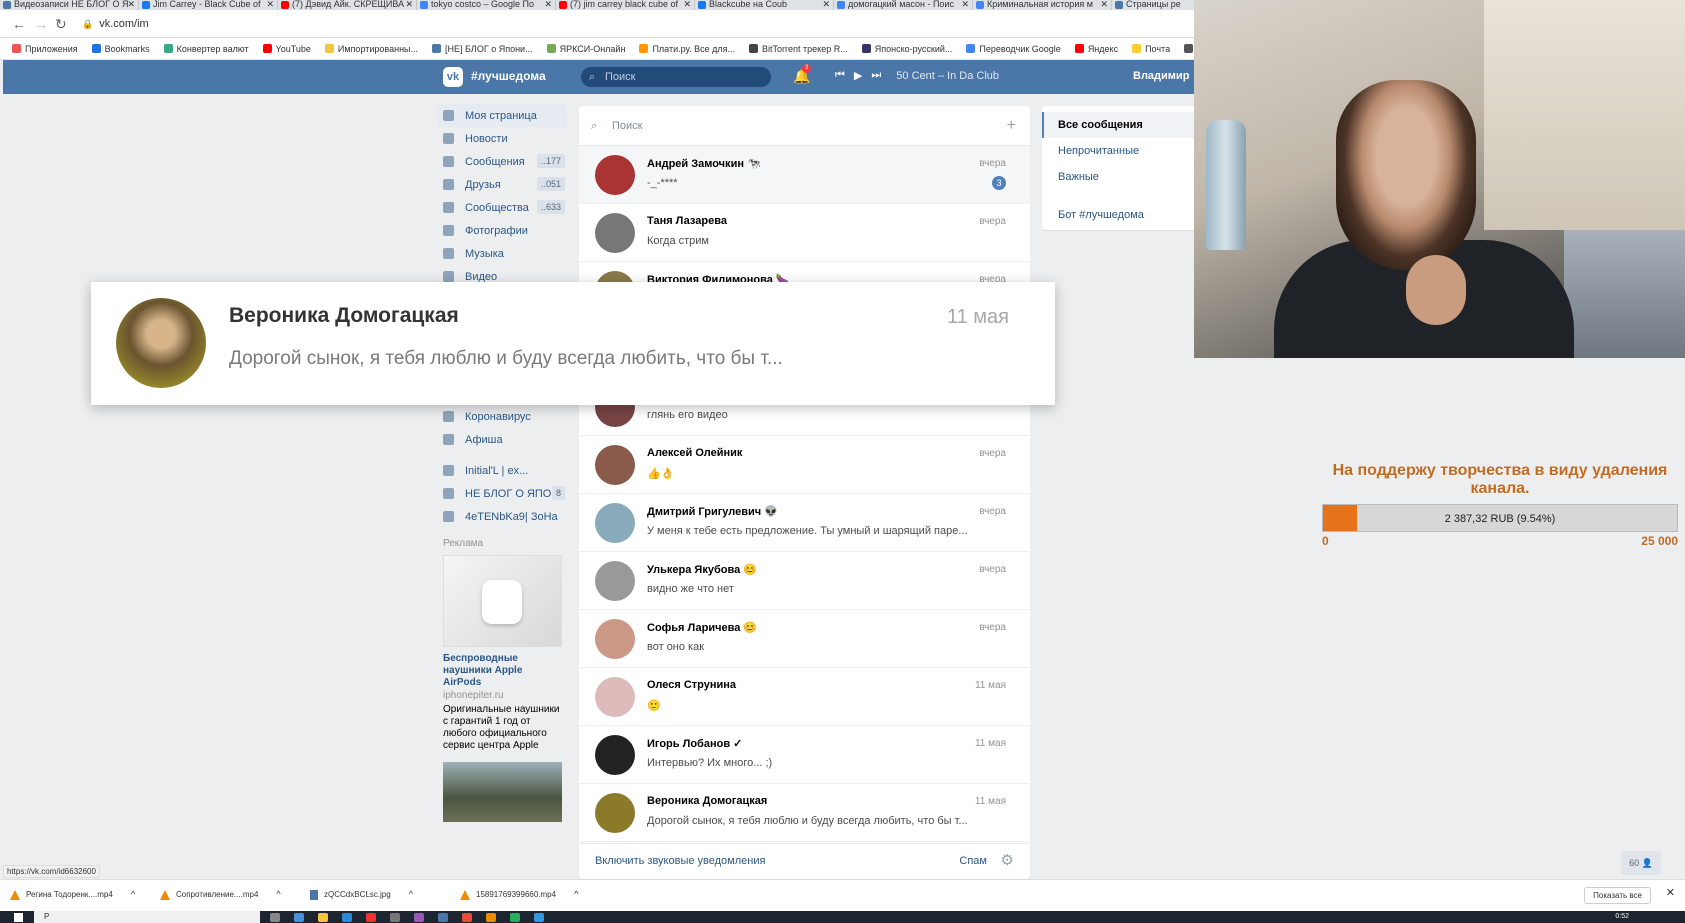  I want to click on taskbar-search: Р, so click(147, 917).